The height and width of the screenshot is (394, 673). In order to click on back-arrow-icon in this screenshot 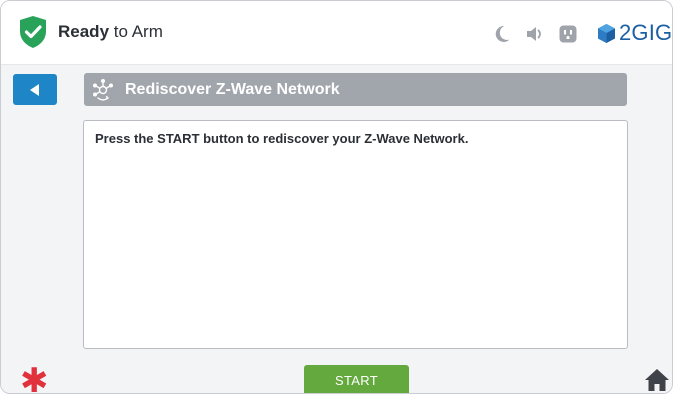, I will do `click(34, 89)`.